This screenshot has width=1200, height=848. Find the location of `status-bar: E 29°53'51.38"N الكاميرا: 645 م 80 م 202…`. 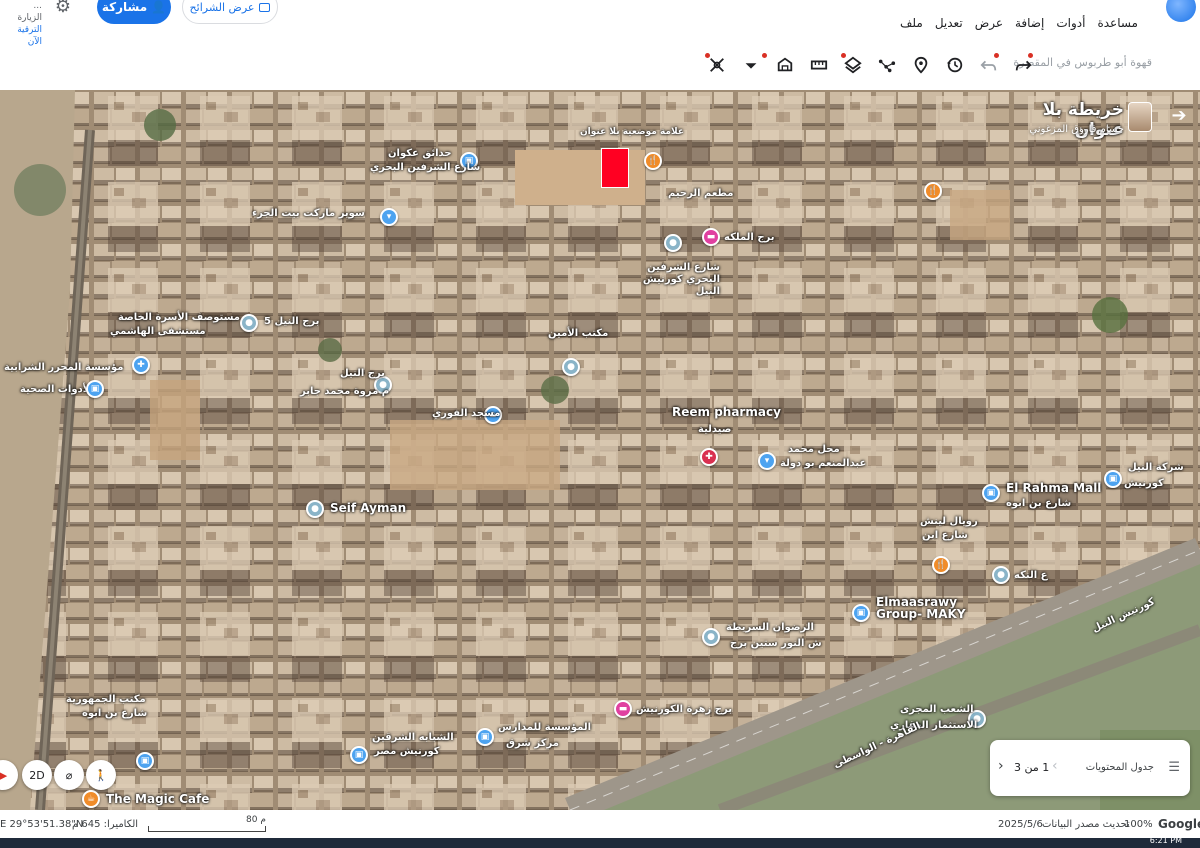

status-bar: E 29°53'51.38"N الكاميرا: 645 م 80 م 202… is located at coordinates (600, 824).